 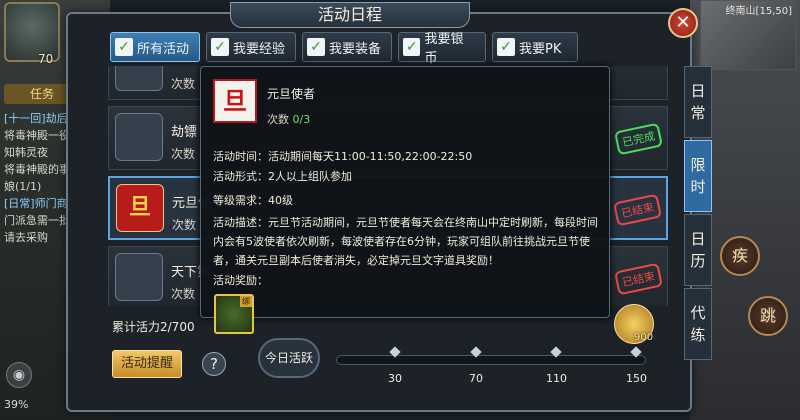 I want to click on skill-button: 疾, so click(x=740, y=256).